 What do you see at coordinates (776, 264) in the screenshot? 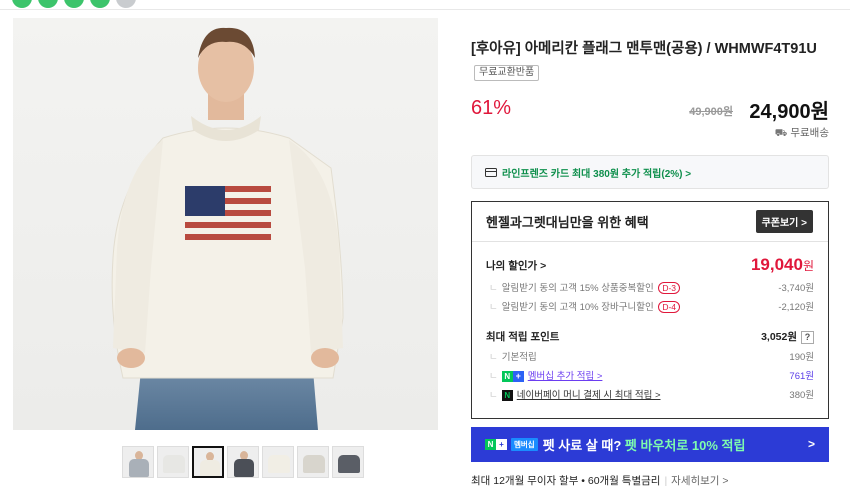
I see `my-discount-value: 19,040` at bounding box center [776, 264].